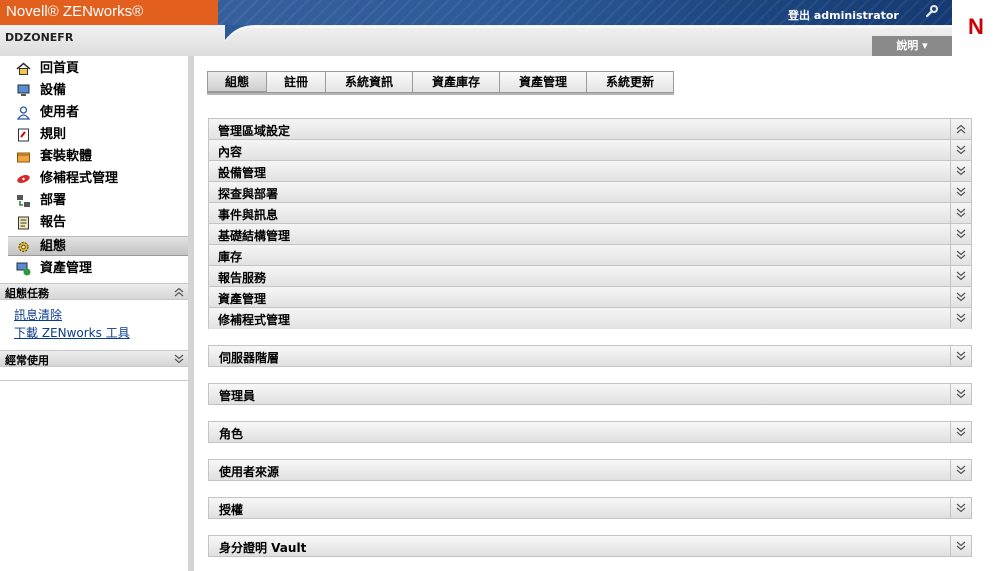 The height and width of the screenshot is (571, 999). Describe the element at coordinates (60, 112) in the screenshot. I see `sidebar-item-label: 使用者` at that location.